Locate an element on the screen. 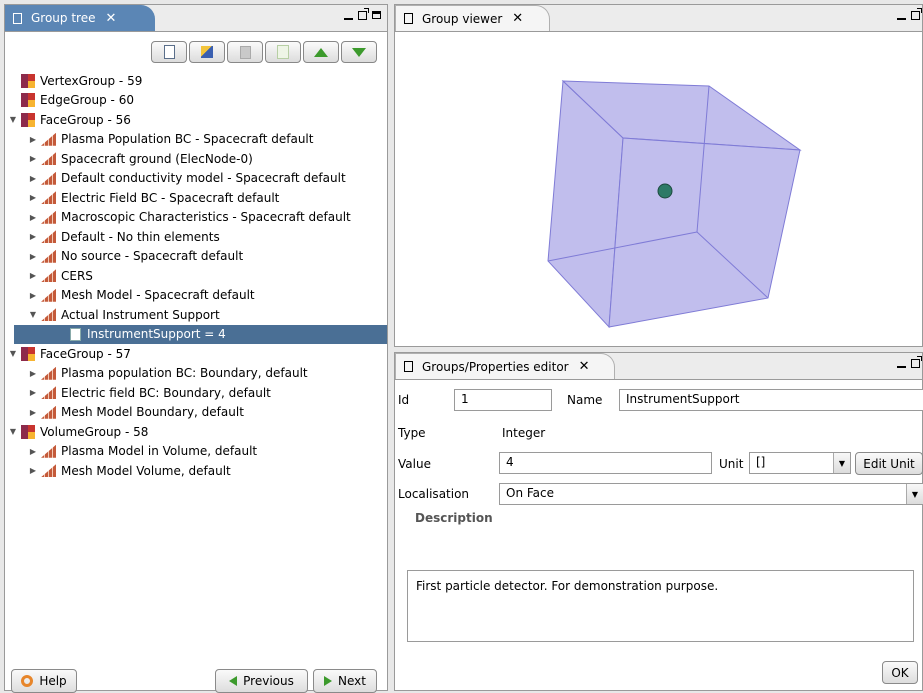 This screenshot has height=693, width=923. edit-unit-label: Edit Unit is located at coordinates (889, 463).